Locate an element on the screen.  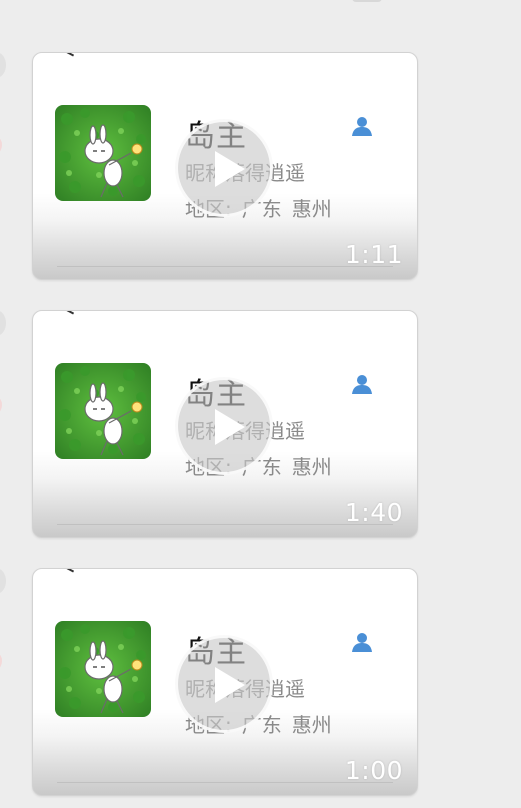
video-duration: 1:40 is located at coordinates (373, 512).